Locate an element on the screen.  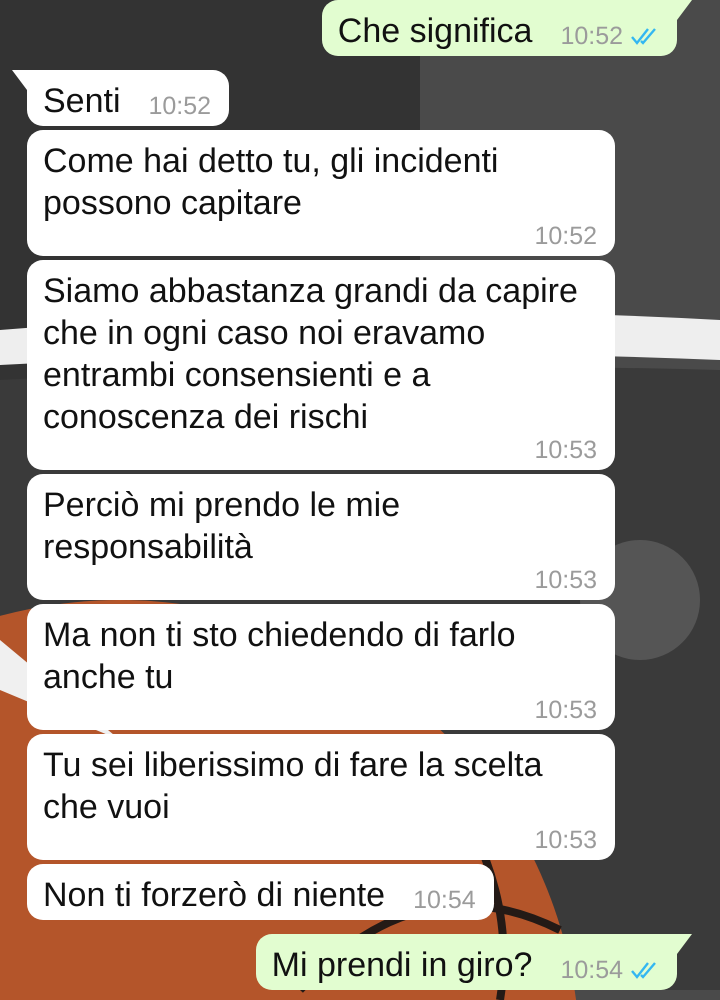
message-text: Mi prendi in giro? is located at coordinates (402, 965).